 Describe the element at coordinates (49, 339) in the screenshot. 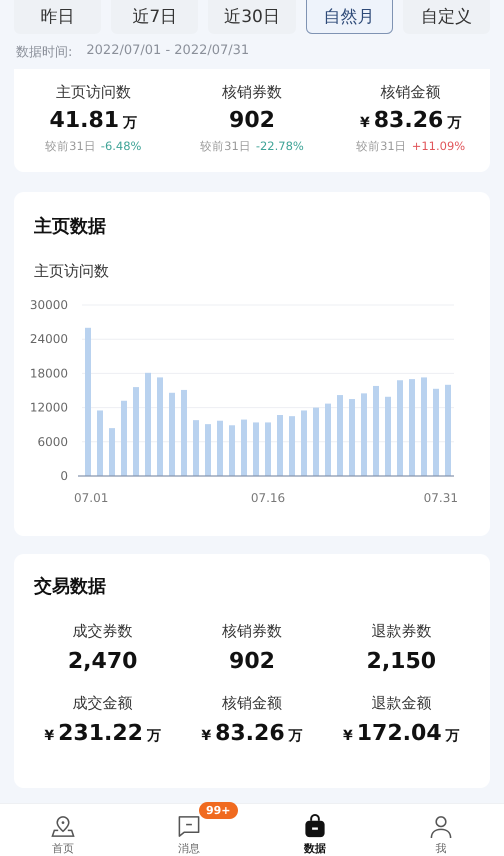

I see `y-axis-label: 24000` at that location.